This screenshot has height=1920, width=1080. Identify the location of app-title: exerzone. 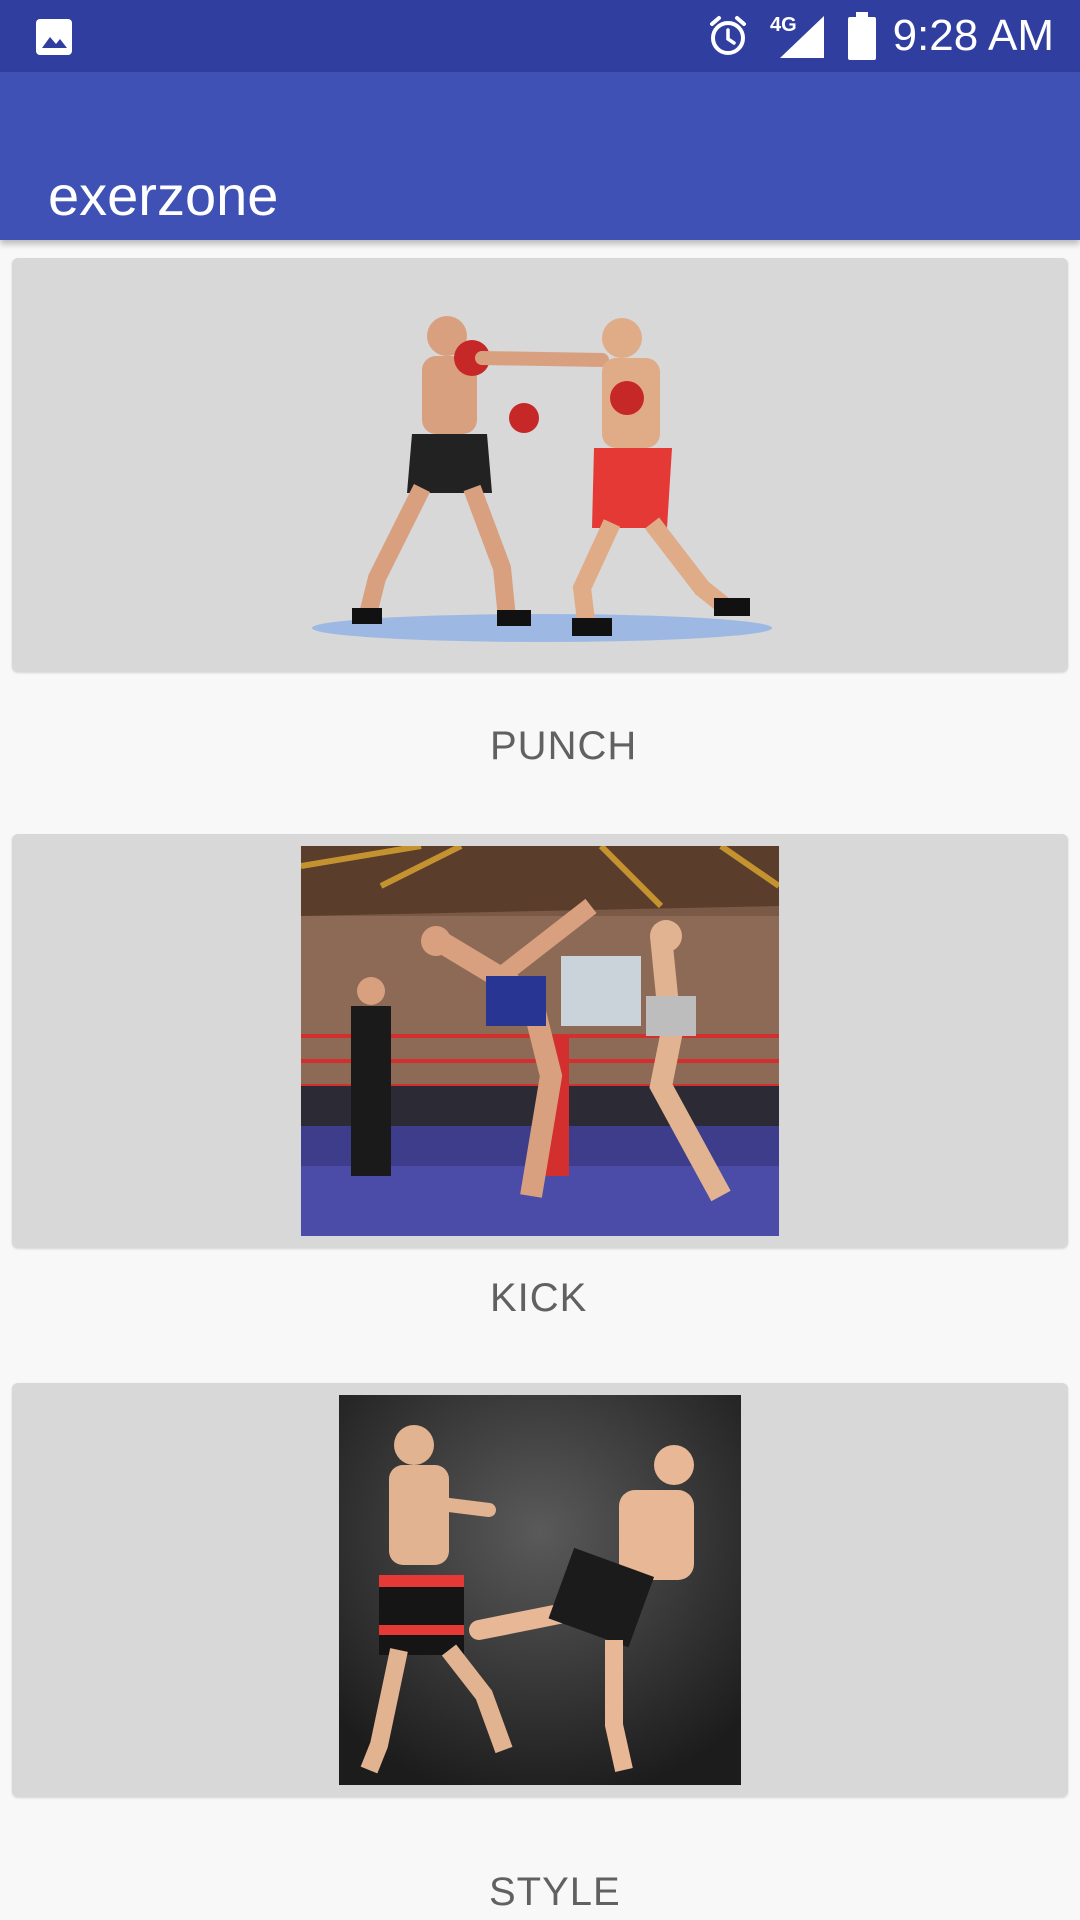
(163, 195).